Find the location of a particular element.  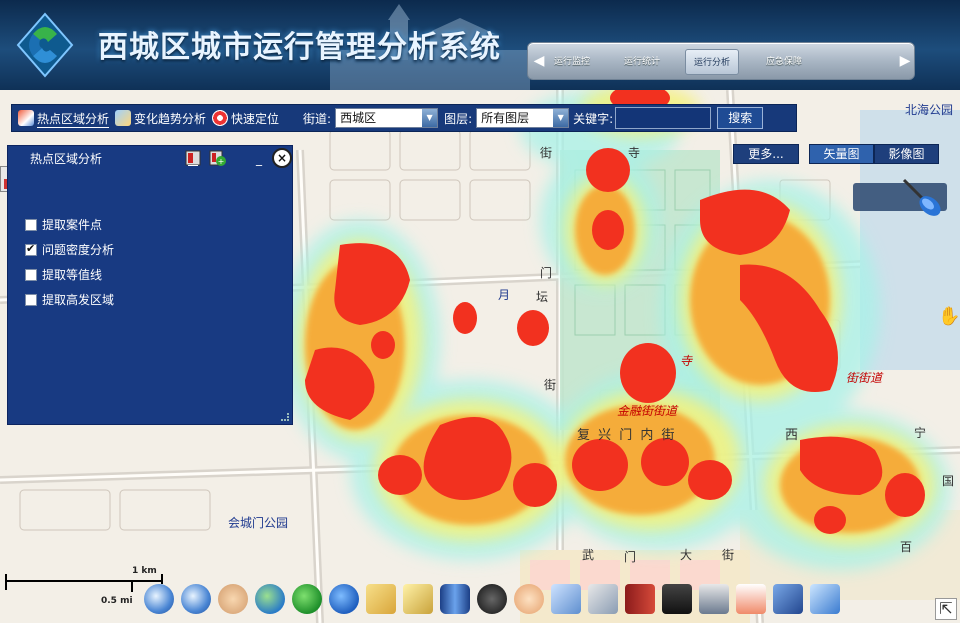

street-select: 西城区 ▼ is located at coordinates (387, 118).